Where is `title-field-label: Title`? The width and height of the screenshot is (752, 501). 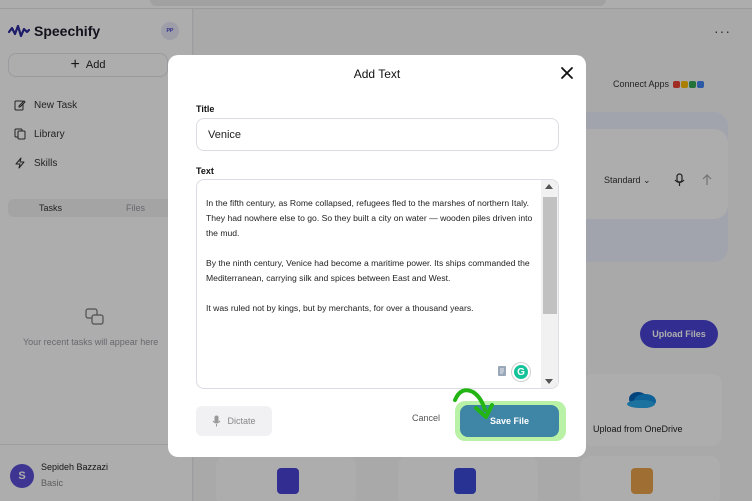 title-field-label: Title is located at coordinates (205, 109).